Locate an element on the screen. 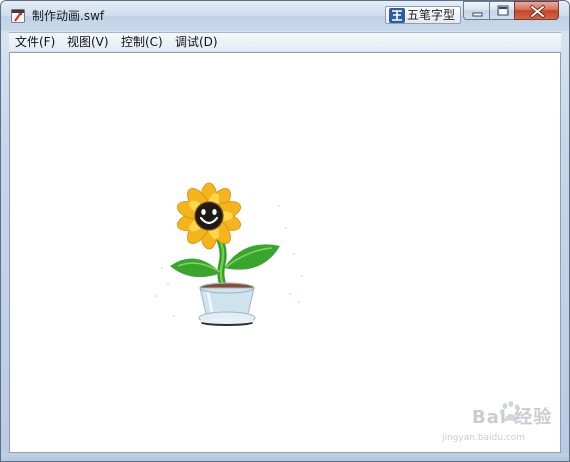 The height and width of the screenshot is (462, 570). close-button is located at coordinates (536, 10).